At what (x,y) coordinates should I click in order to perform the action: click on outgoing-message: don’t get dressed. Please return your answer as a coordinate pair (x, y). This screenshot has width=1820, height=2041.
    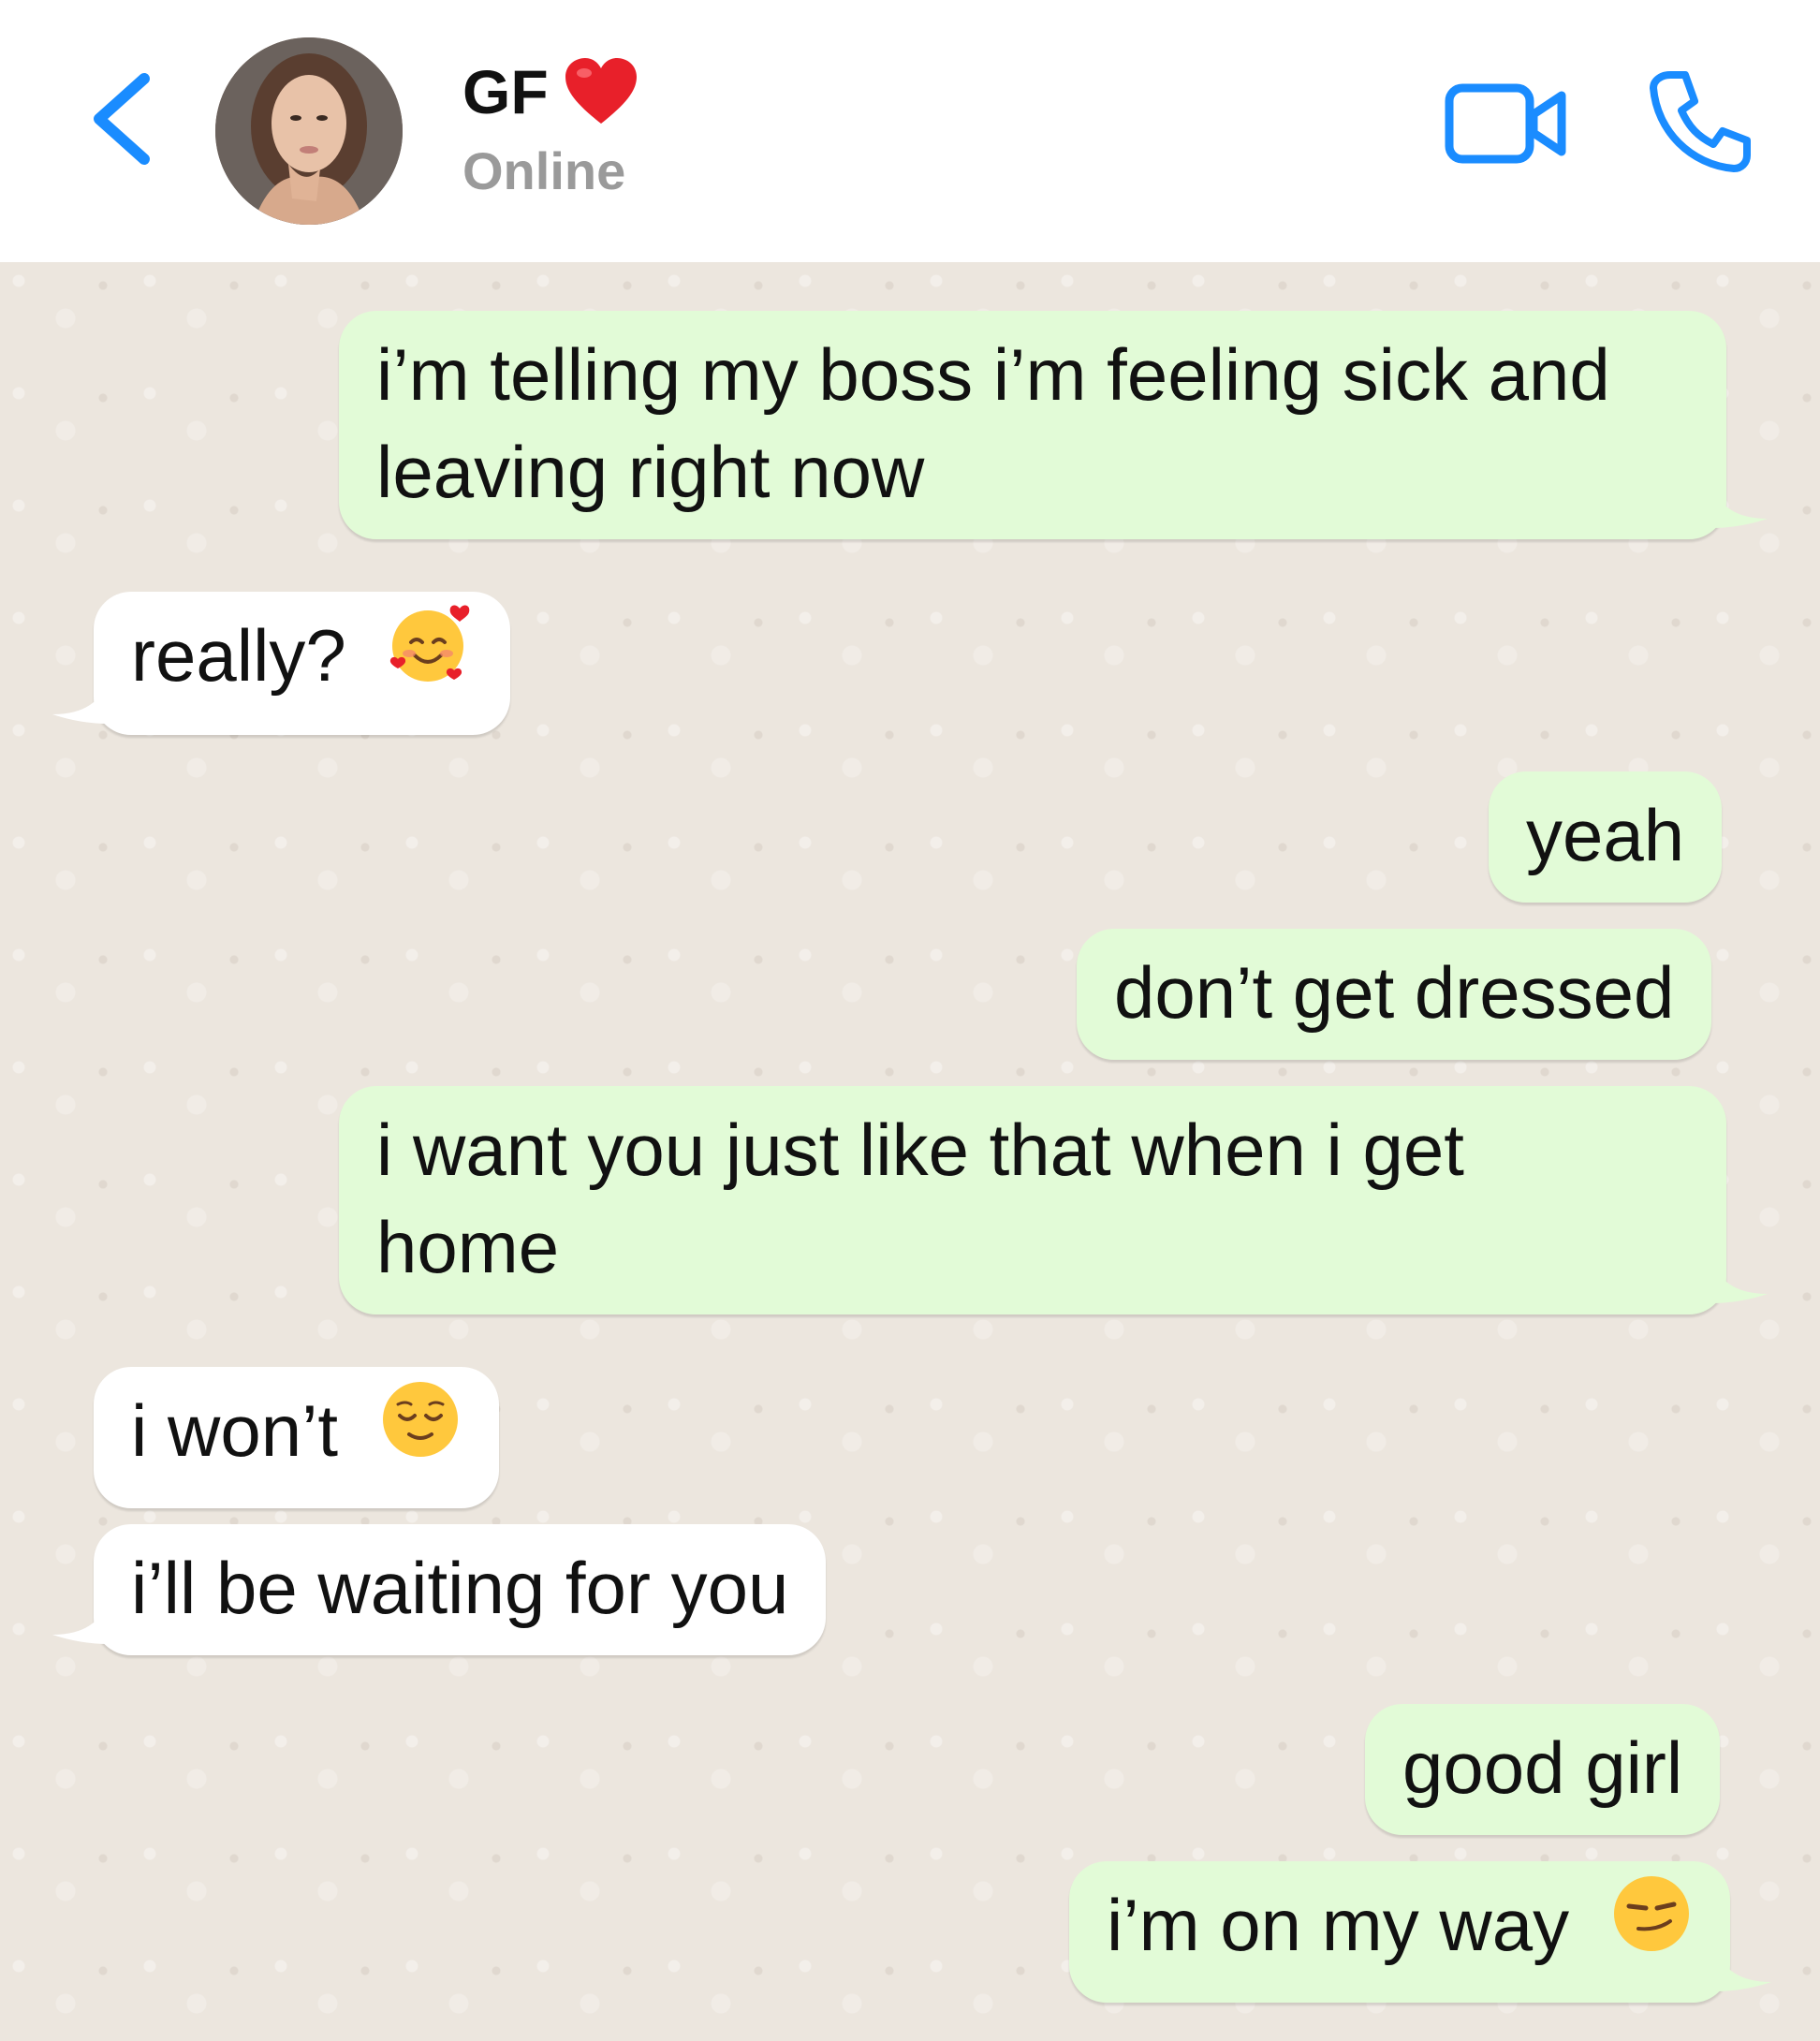
    Looking at the image, I should click on (1394, 994).